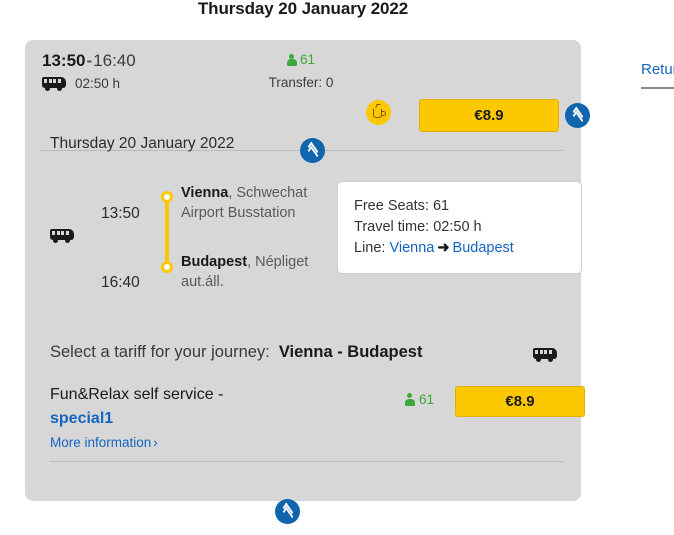 The width and height of the screenshot is (674, 535). What do you see at coordinates (301, 82) in the screenshot?
I see `transfer-count: Transfer: 0` at bounding box center [301, 82].